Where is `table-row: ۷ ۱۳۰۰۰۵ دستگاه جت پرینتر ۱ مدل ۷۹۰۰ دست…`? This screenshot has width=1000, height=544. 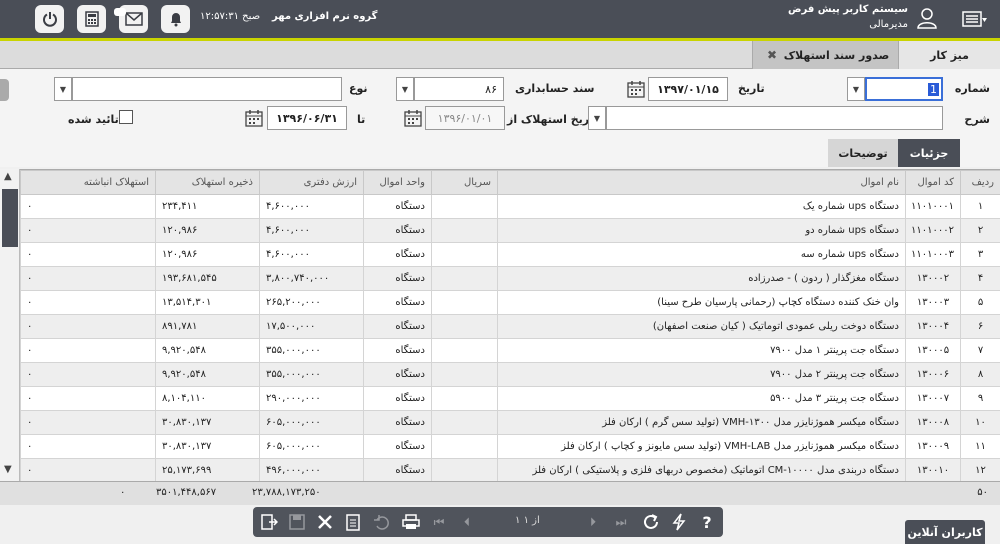 table-row: ۷ ۱۳۰۰۰۵ دستگاه جت پرینتر ۱ مدل ۷۹۰۰ دست… is located at coordinates (510, 350).